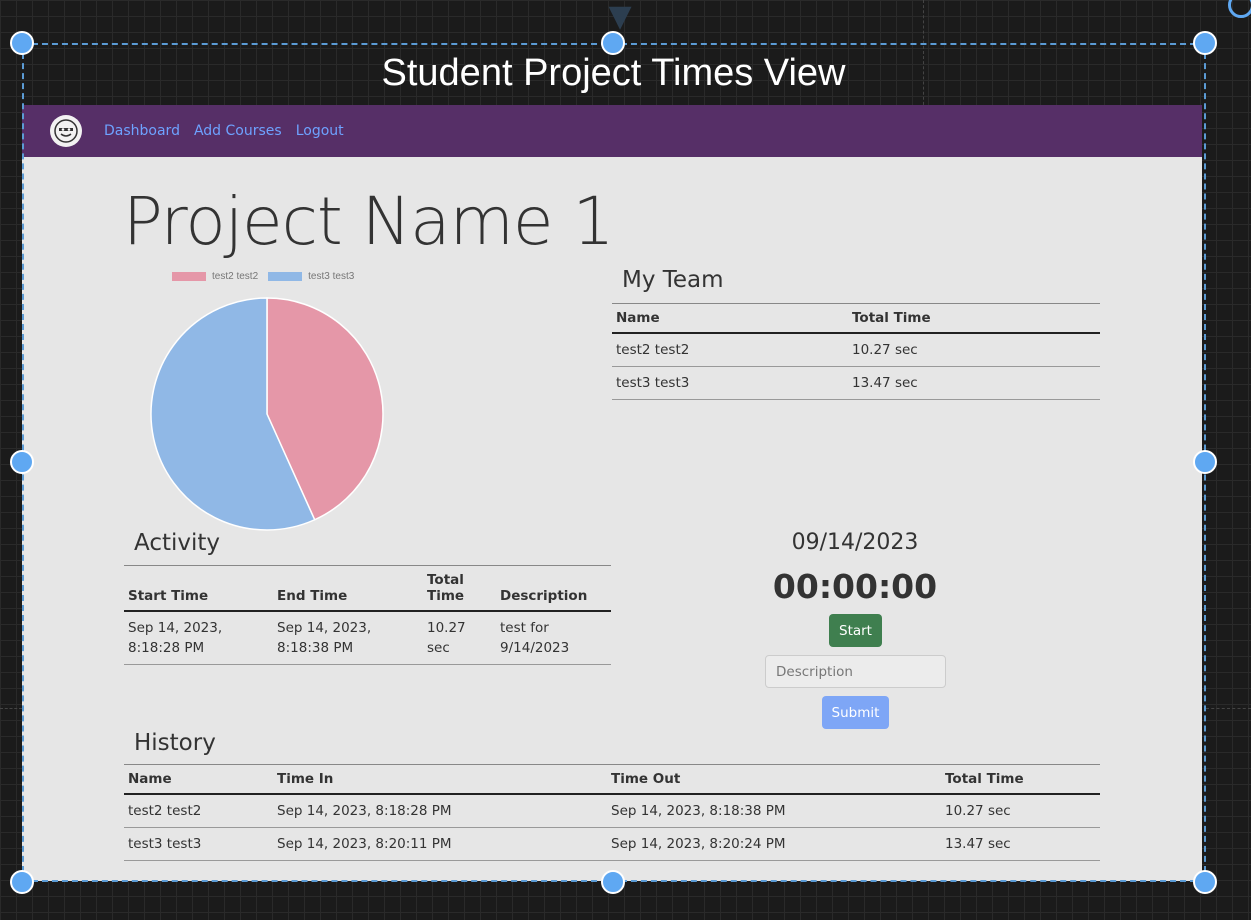  I want to click on legend-item: test3 test3, so click(311, 276).